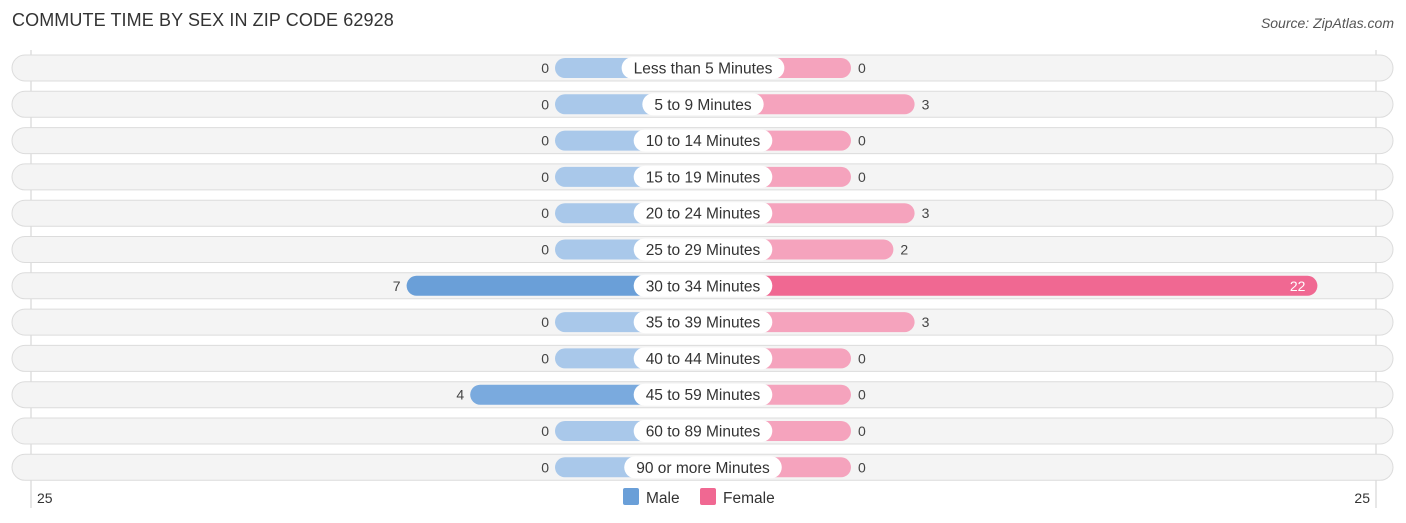 This screenshot has height=523, width=1406. What do you see at coordinates (703, 141) in the screenshot?
I see `category-label: 10 to 14 Minutes` at bounding box center [703, 141].